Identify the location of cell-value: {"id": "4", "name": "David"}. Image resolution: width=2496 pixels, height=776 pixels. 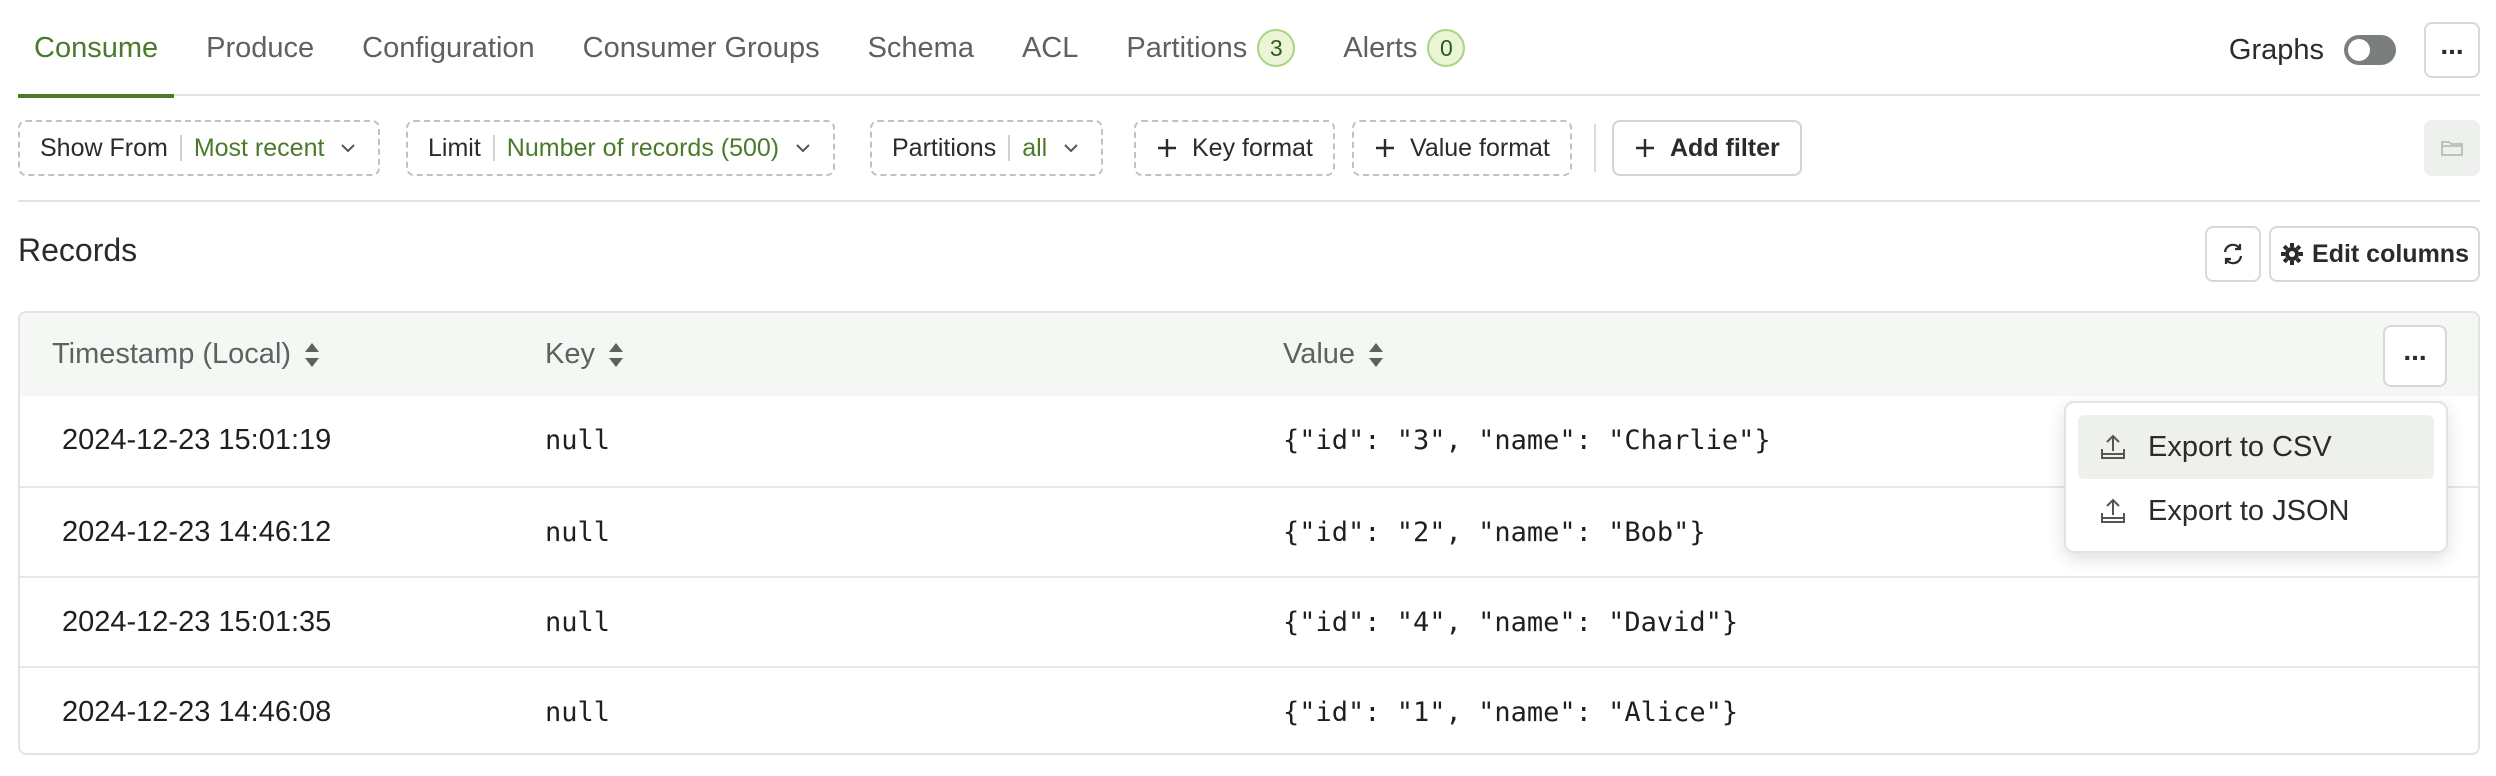
(1511, 622).